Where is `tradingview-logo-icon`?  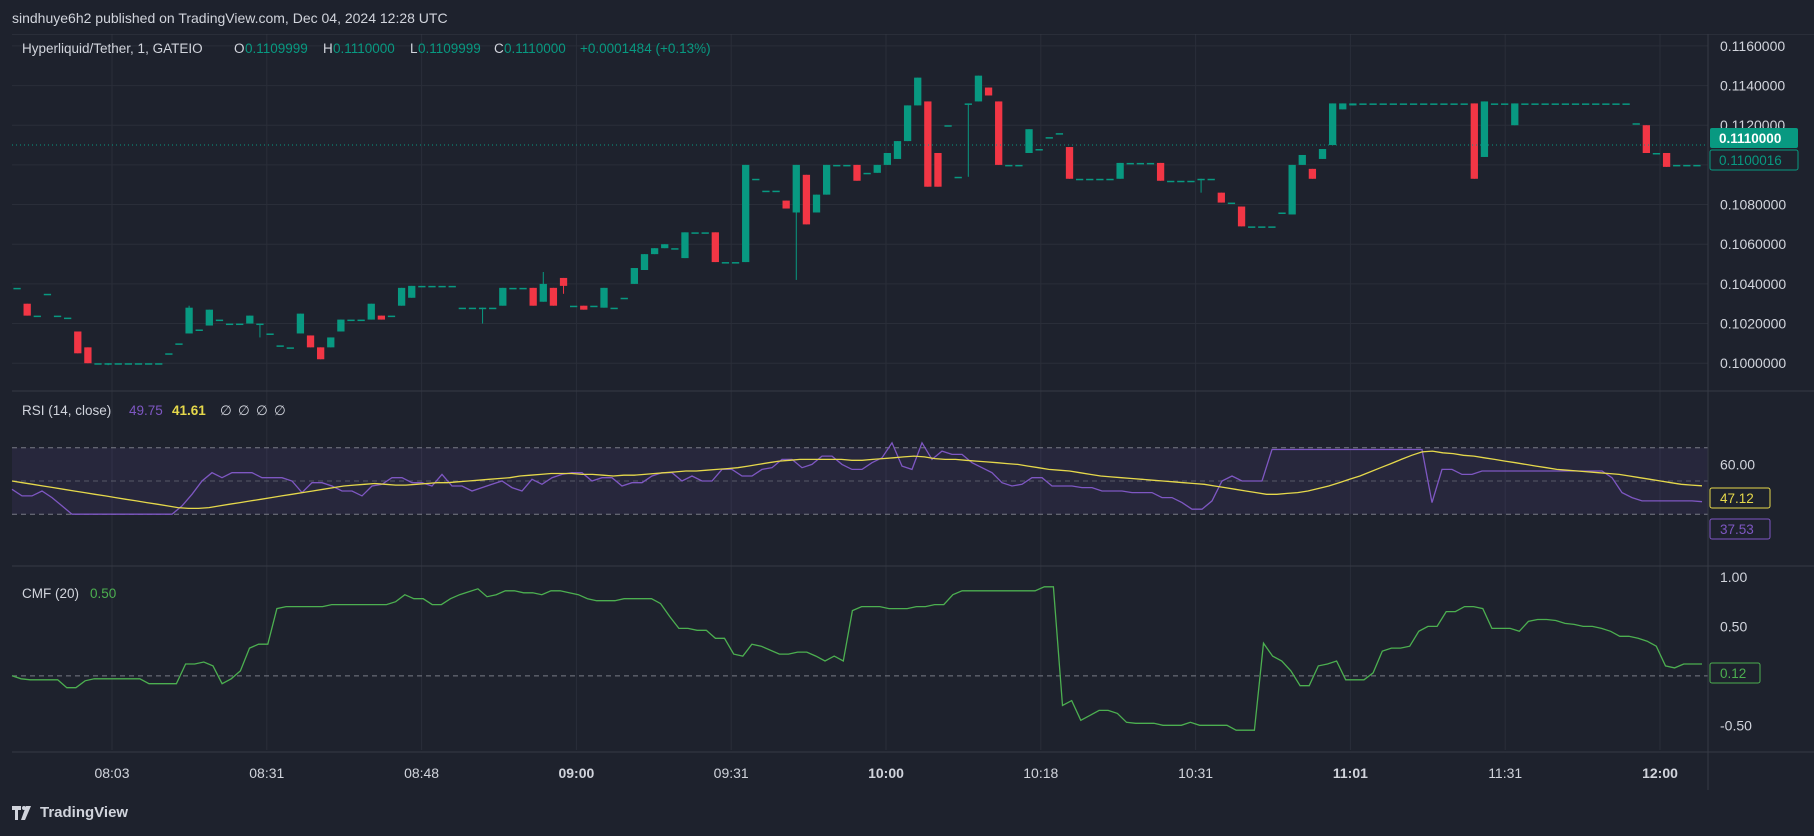 tradingview-logo-icon is located at coordinates (21, 812).